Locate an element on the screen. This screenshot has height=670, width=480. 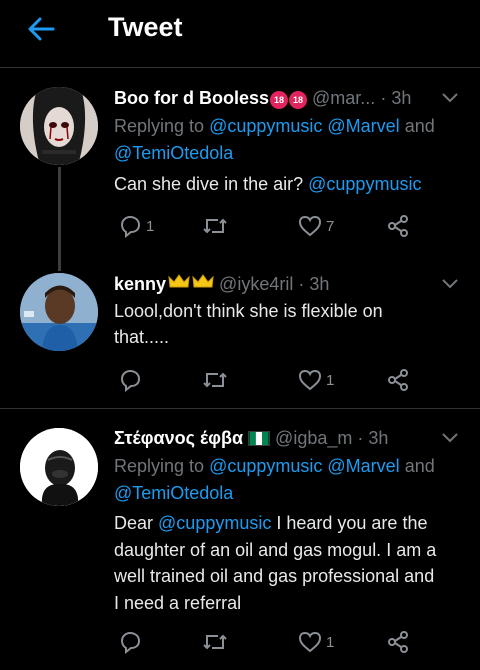
display-name: Boo for d Booless is located at coordinates (191, 98).